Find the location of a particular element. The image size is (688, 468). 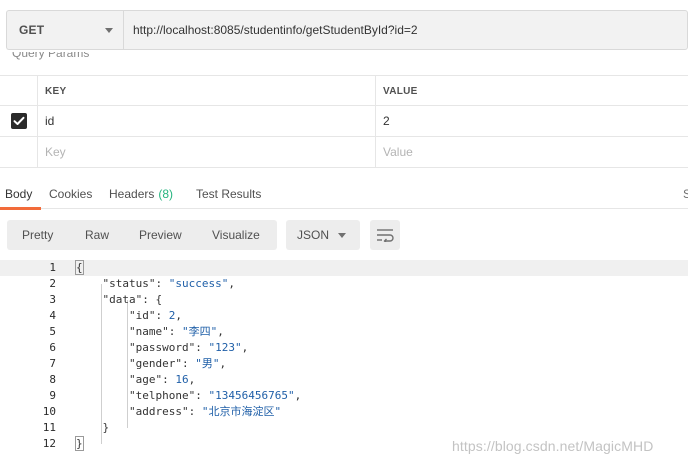

wrap-lines-icon is located at coordinates (385, 235).